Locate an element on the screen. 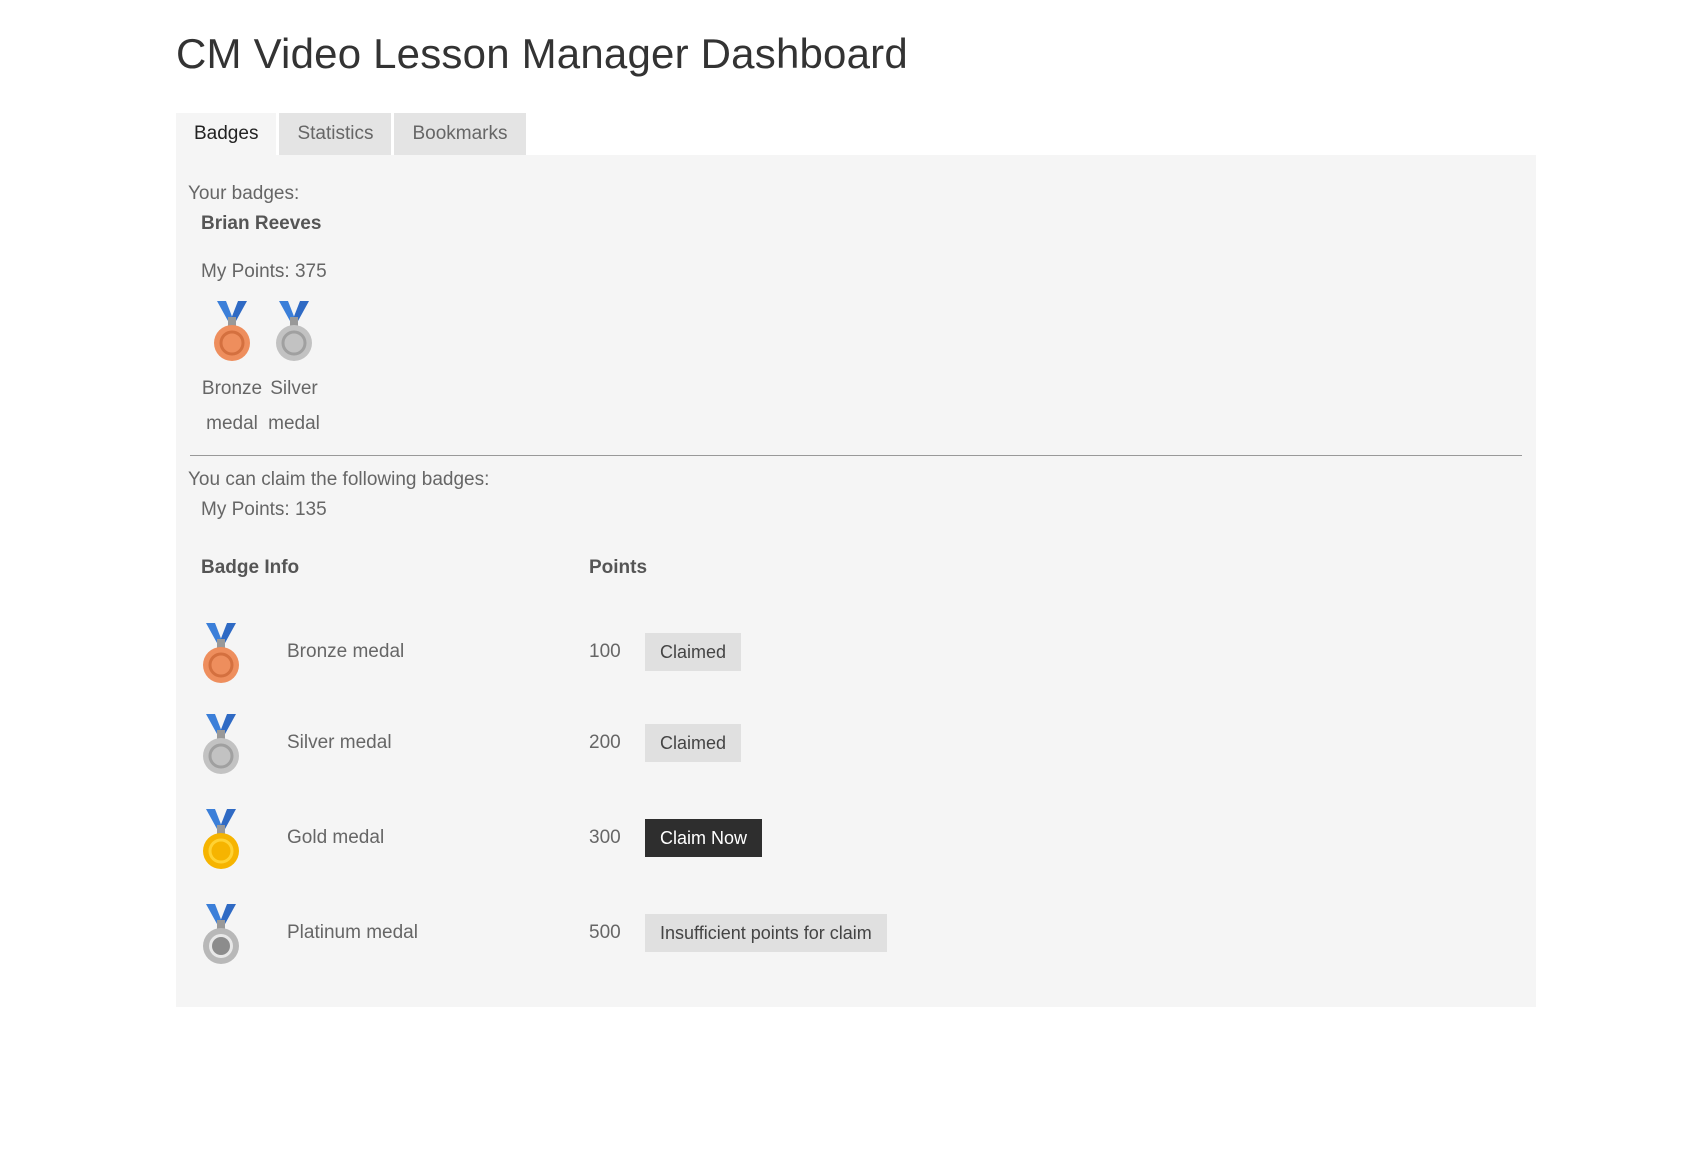 The height and width of the screenshot is (1150, 1700). column-header-points: Points is located at coordinates (618, 567).